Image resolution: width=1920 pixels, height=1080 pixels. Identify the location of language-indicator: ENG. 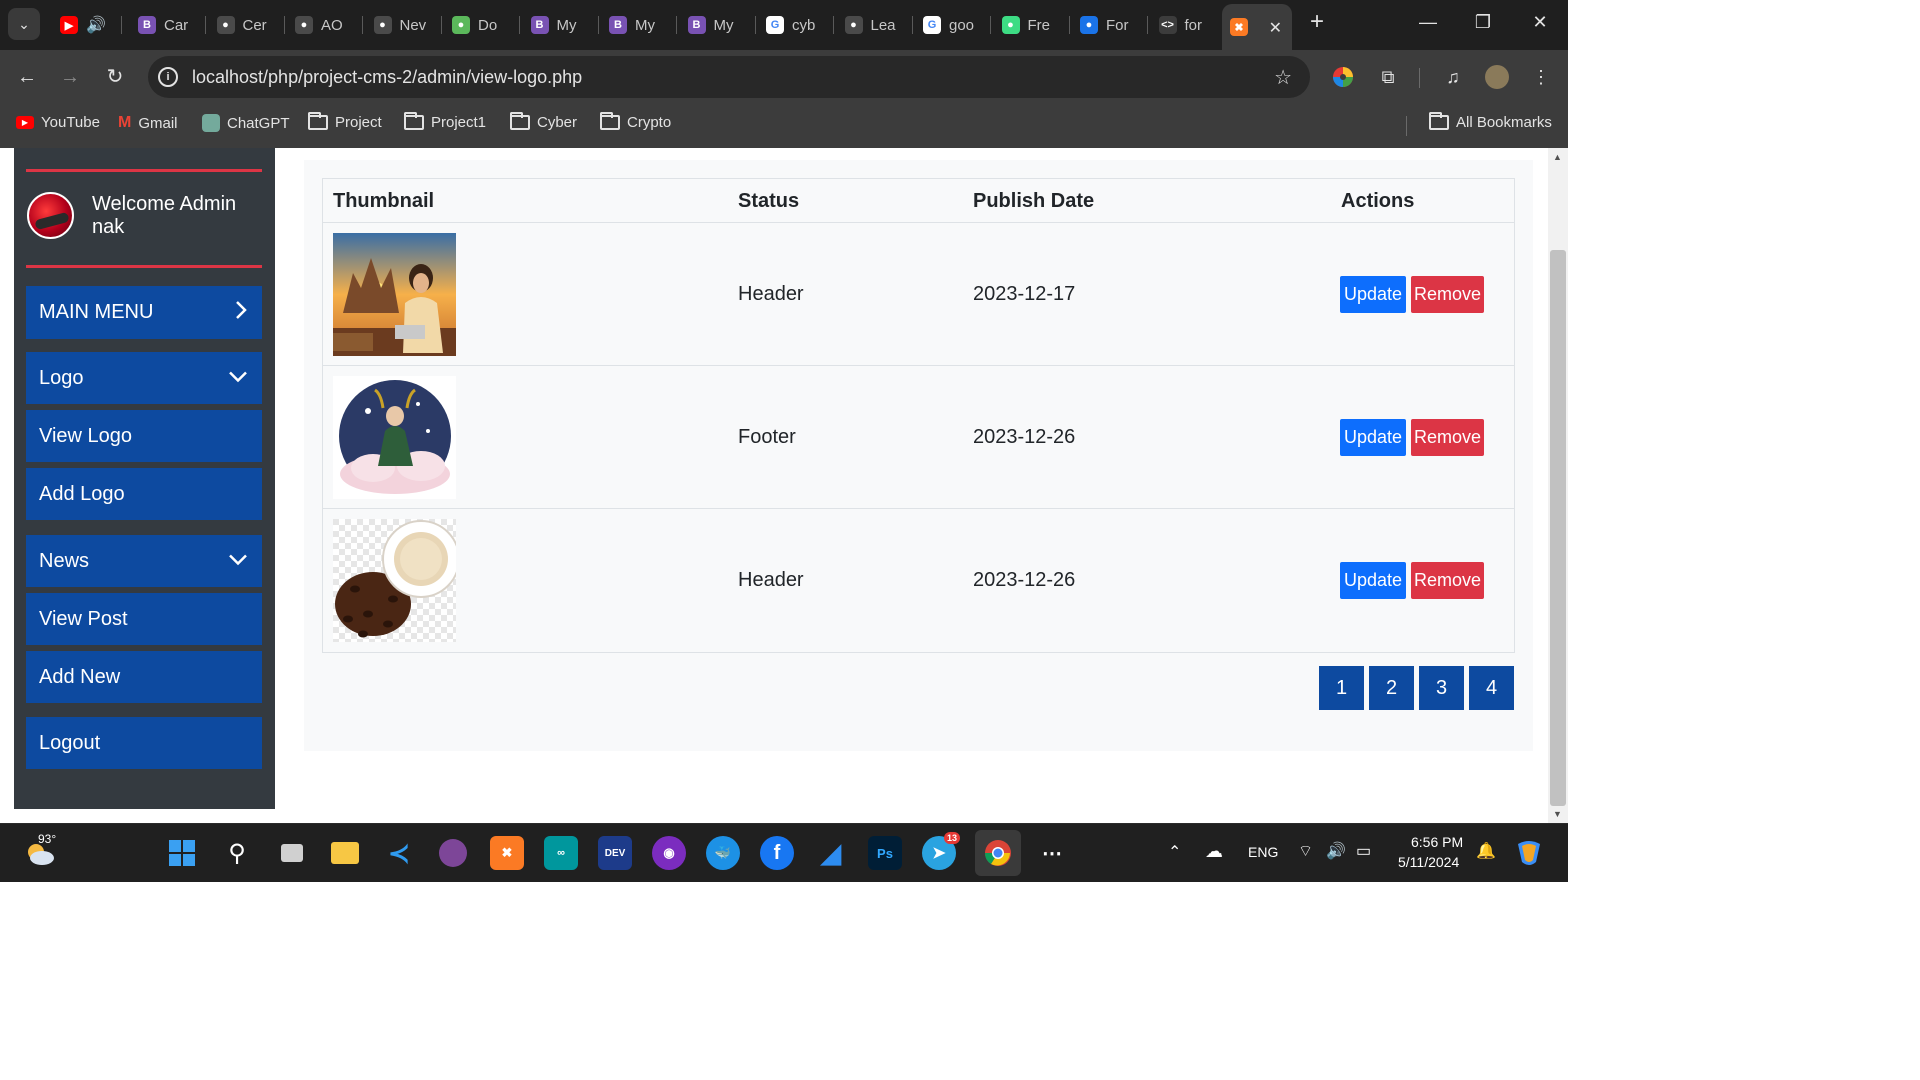
(1263, 852).